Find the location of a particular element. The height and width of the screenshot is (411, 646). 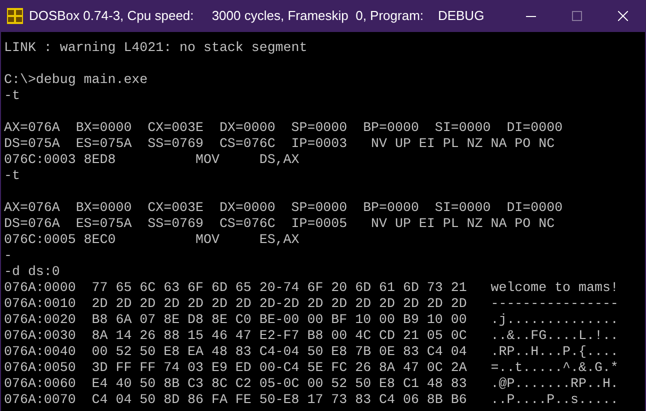

app-logo-icon is located at coordinates (15, 16).